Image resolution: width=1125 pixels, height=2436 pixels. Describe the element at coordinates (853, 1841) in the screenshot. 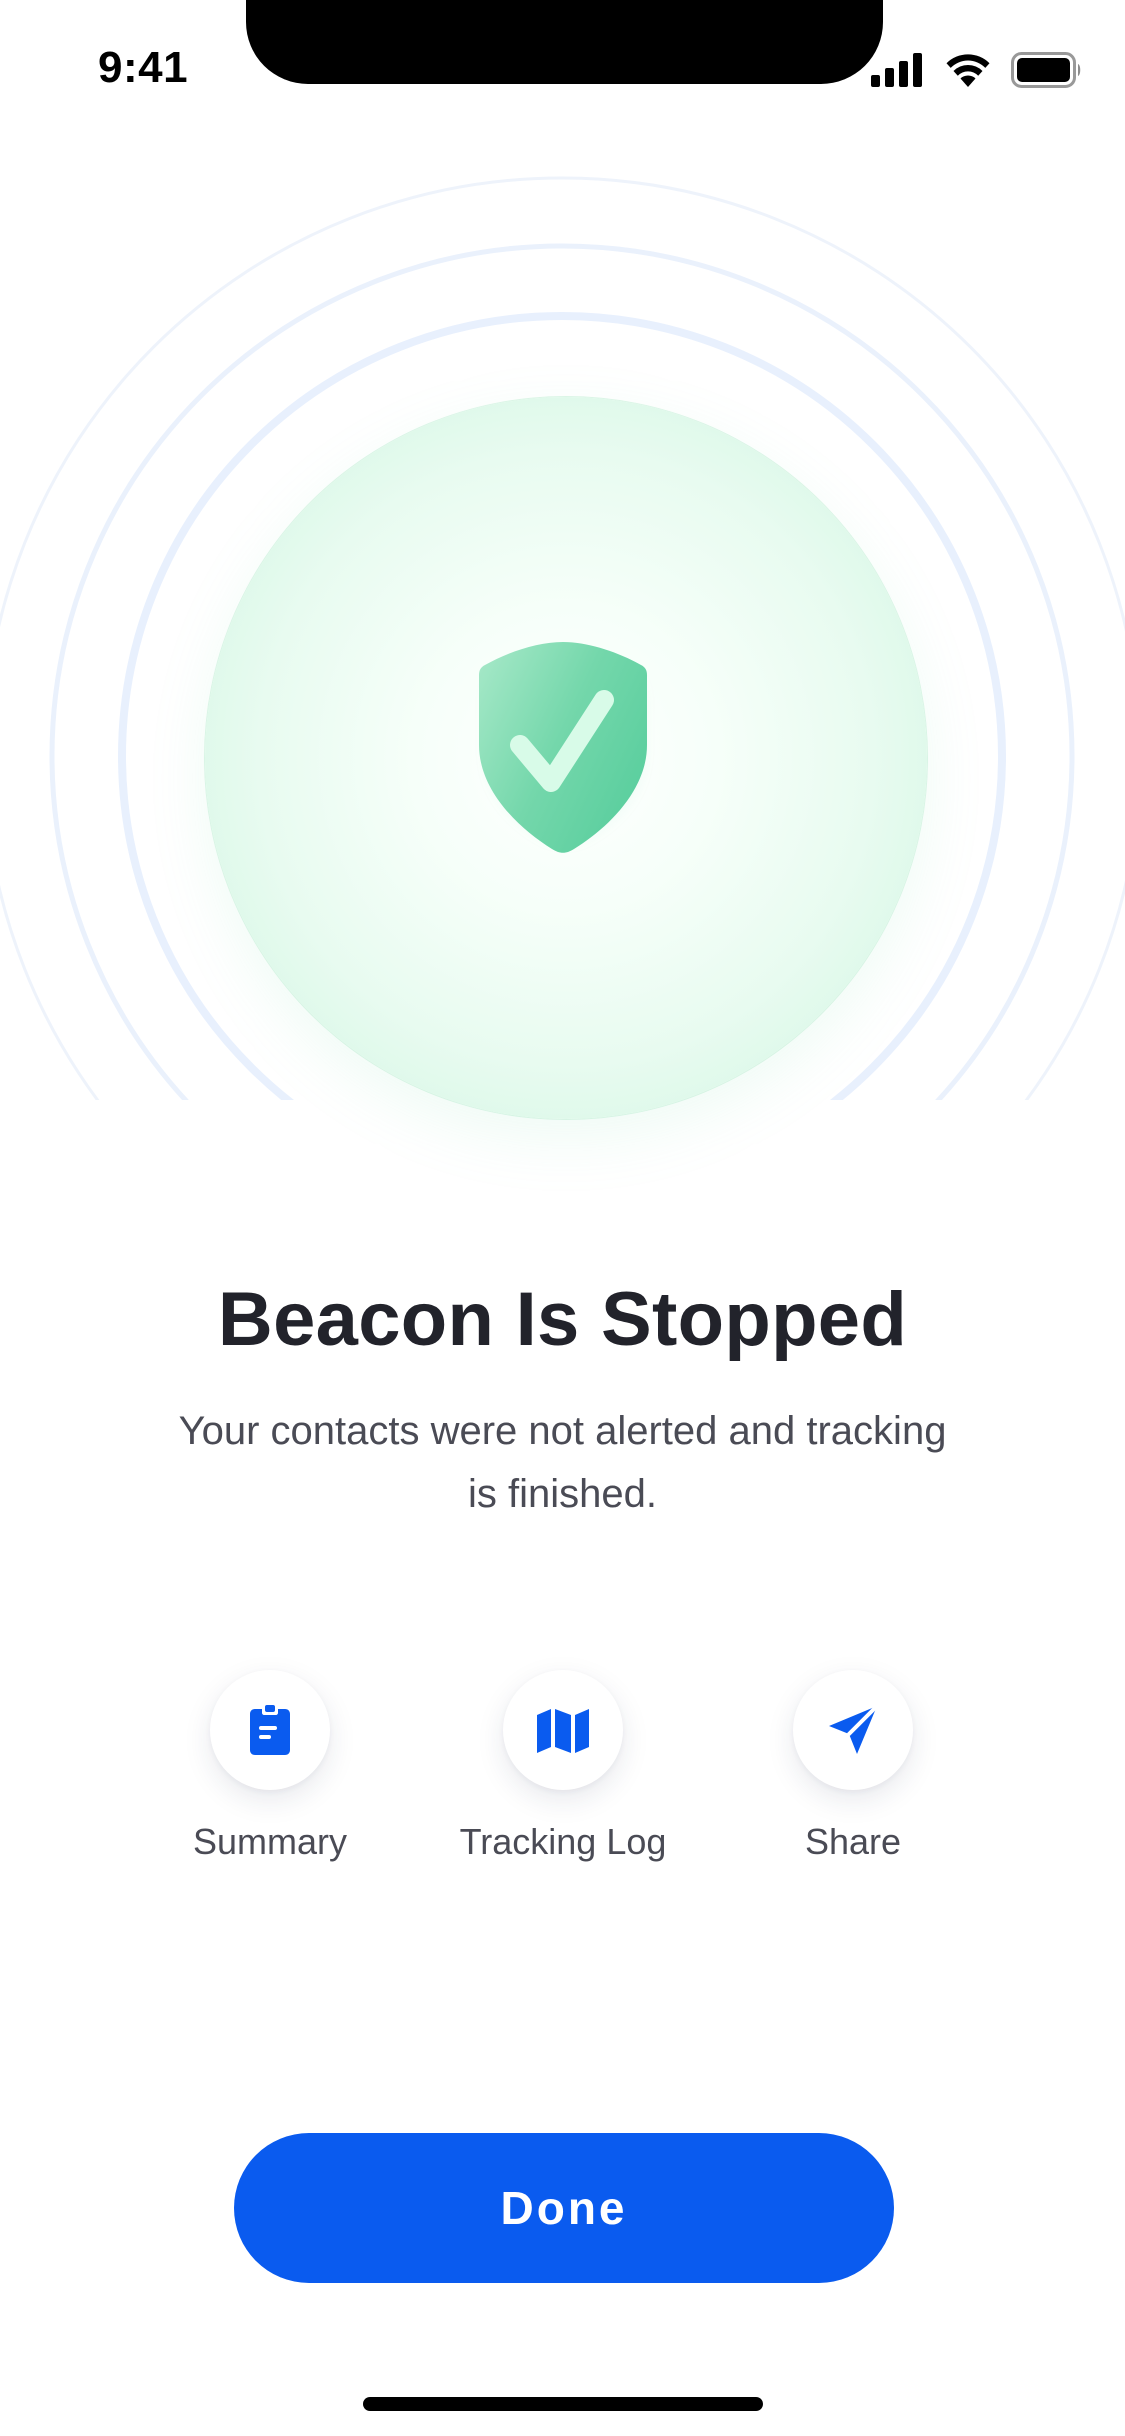

I see `share-label: Share` at that location.